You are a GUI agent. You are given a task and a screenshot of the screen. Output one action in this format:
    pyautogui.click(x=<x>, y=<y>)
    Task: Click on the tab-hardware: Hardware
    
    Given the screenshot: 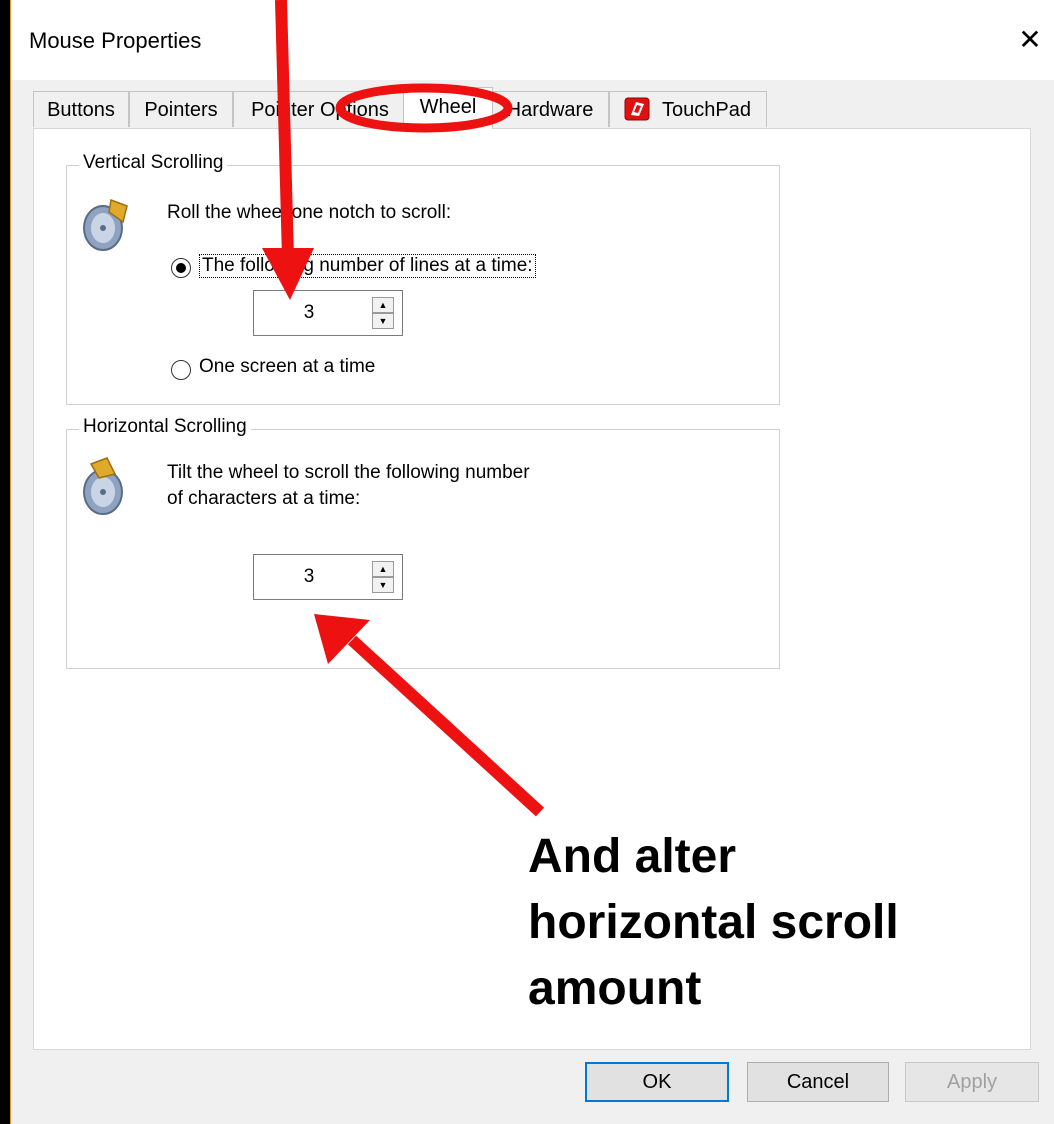 What is the action you would take?
    pyautogui.click(x=550, y=109)
    